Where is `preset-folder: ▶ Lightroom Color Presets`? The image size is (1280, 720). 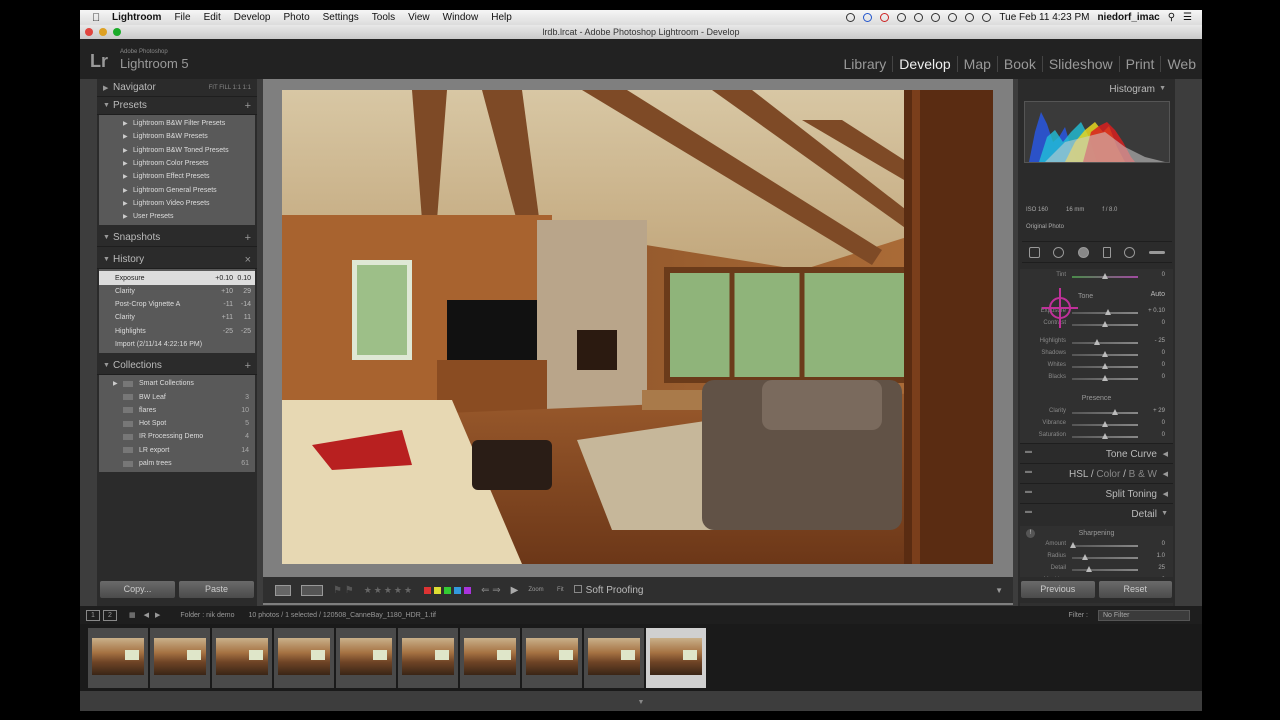 preset-folder: ▶ Lightroom Color Presets is located at coordinates (177, 163).